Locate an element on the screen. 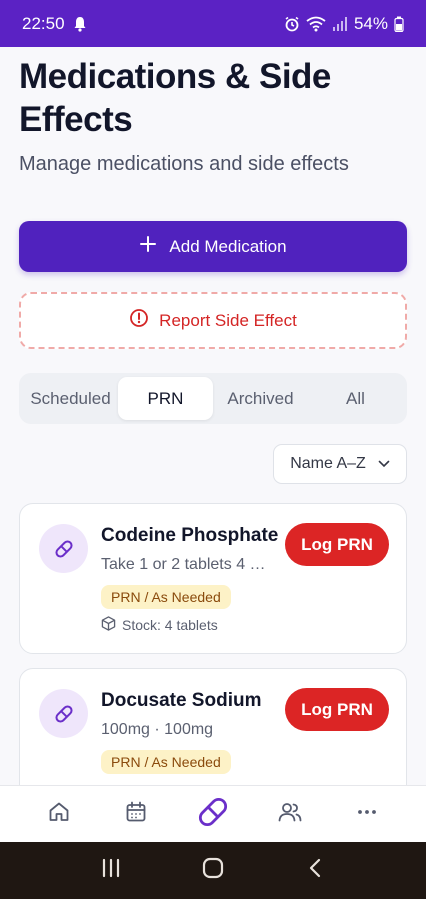  medication-filter-tabs: Scheduled PRN Archived All is located at coordinates (213, 398).